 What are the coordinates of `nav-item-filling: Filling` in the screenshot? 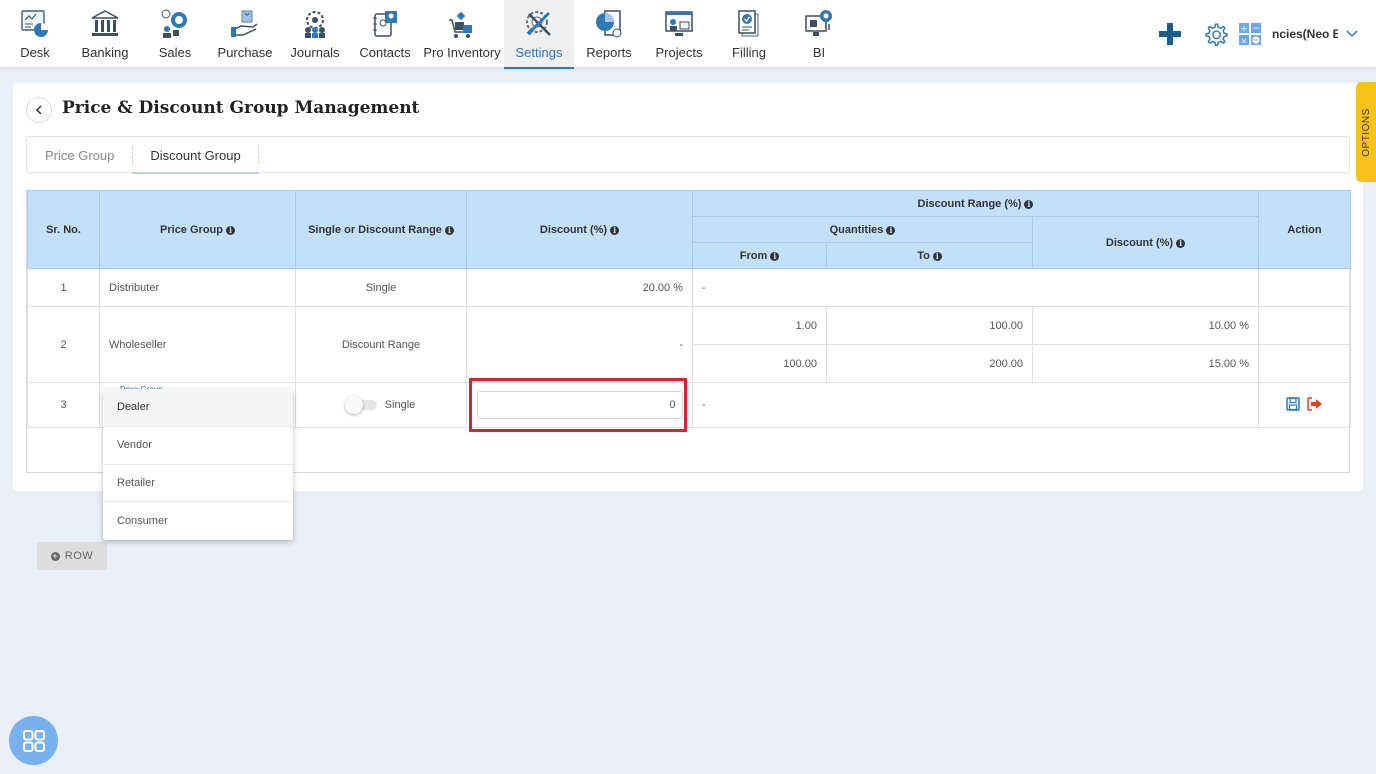 It's located at (749, 34).